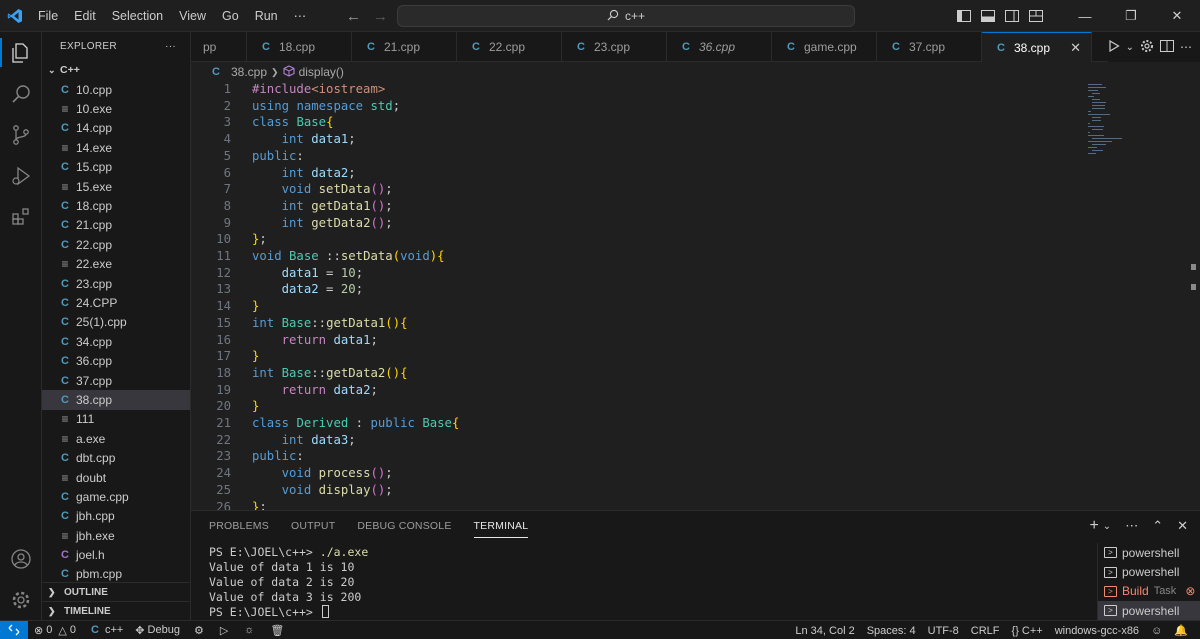 This screenshot has height=639, width=1200. What do you see at coordinates (170, 46) in the screenshot?
I see `explorer-more-button: ···` at bounding box center [170, 46].